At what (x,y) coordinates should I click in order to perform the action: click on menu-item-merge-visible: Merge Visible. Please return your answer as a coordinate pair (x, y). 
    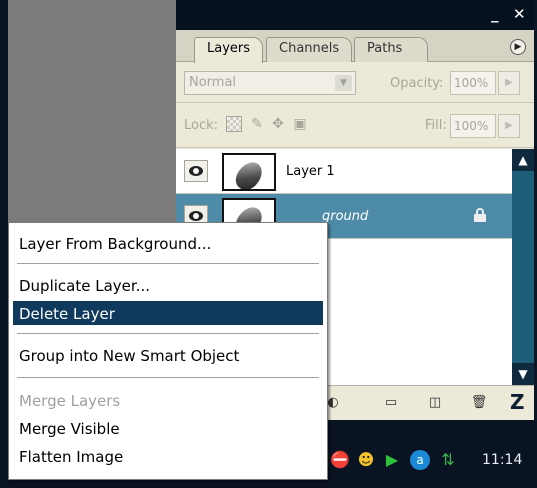
    Looking at the image, I should click on (168, 428).